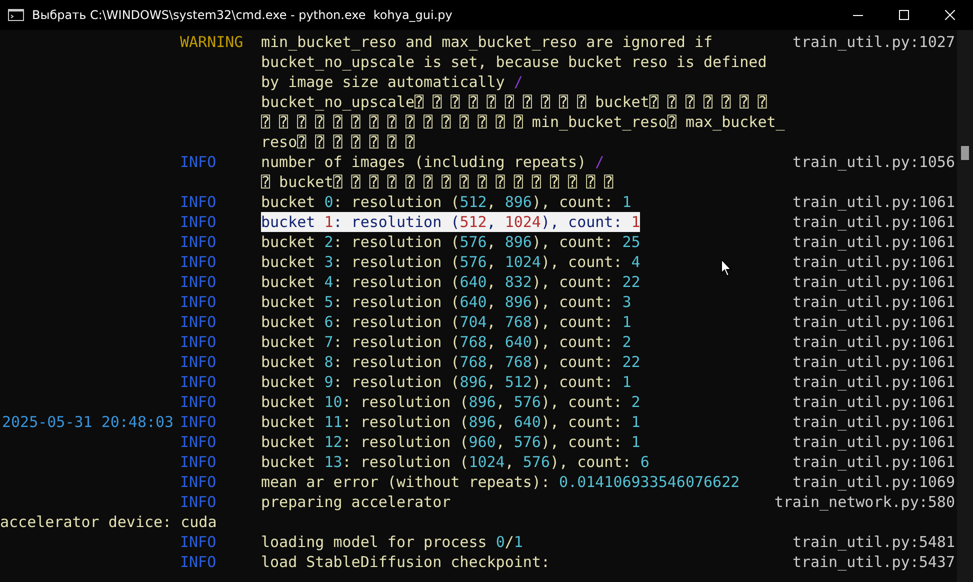  I want to click on log-message: loading model for process 0/1, so click(392, 542).